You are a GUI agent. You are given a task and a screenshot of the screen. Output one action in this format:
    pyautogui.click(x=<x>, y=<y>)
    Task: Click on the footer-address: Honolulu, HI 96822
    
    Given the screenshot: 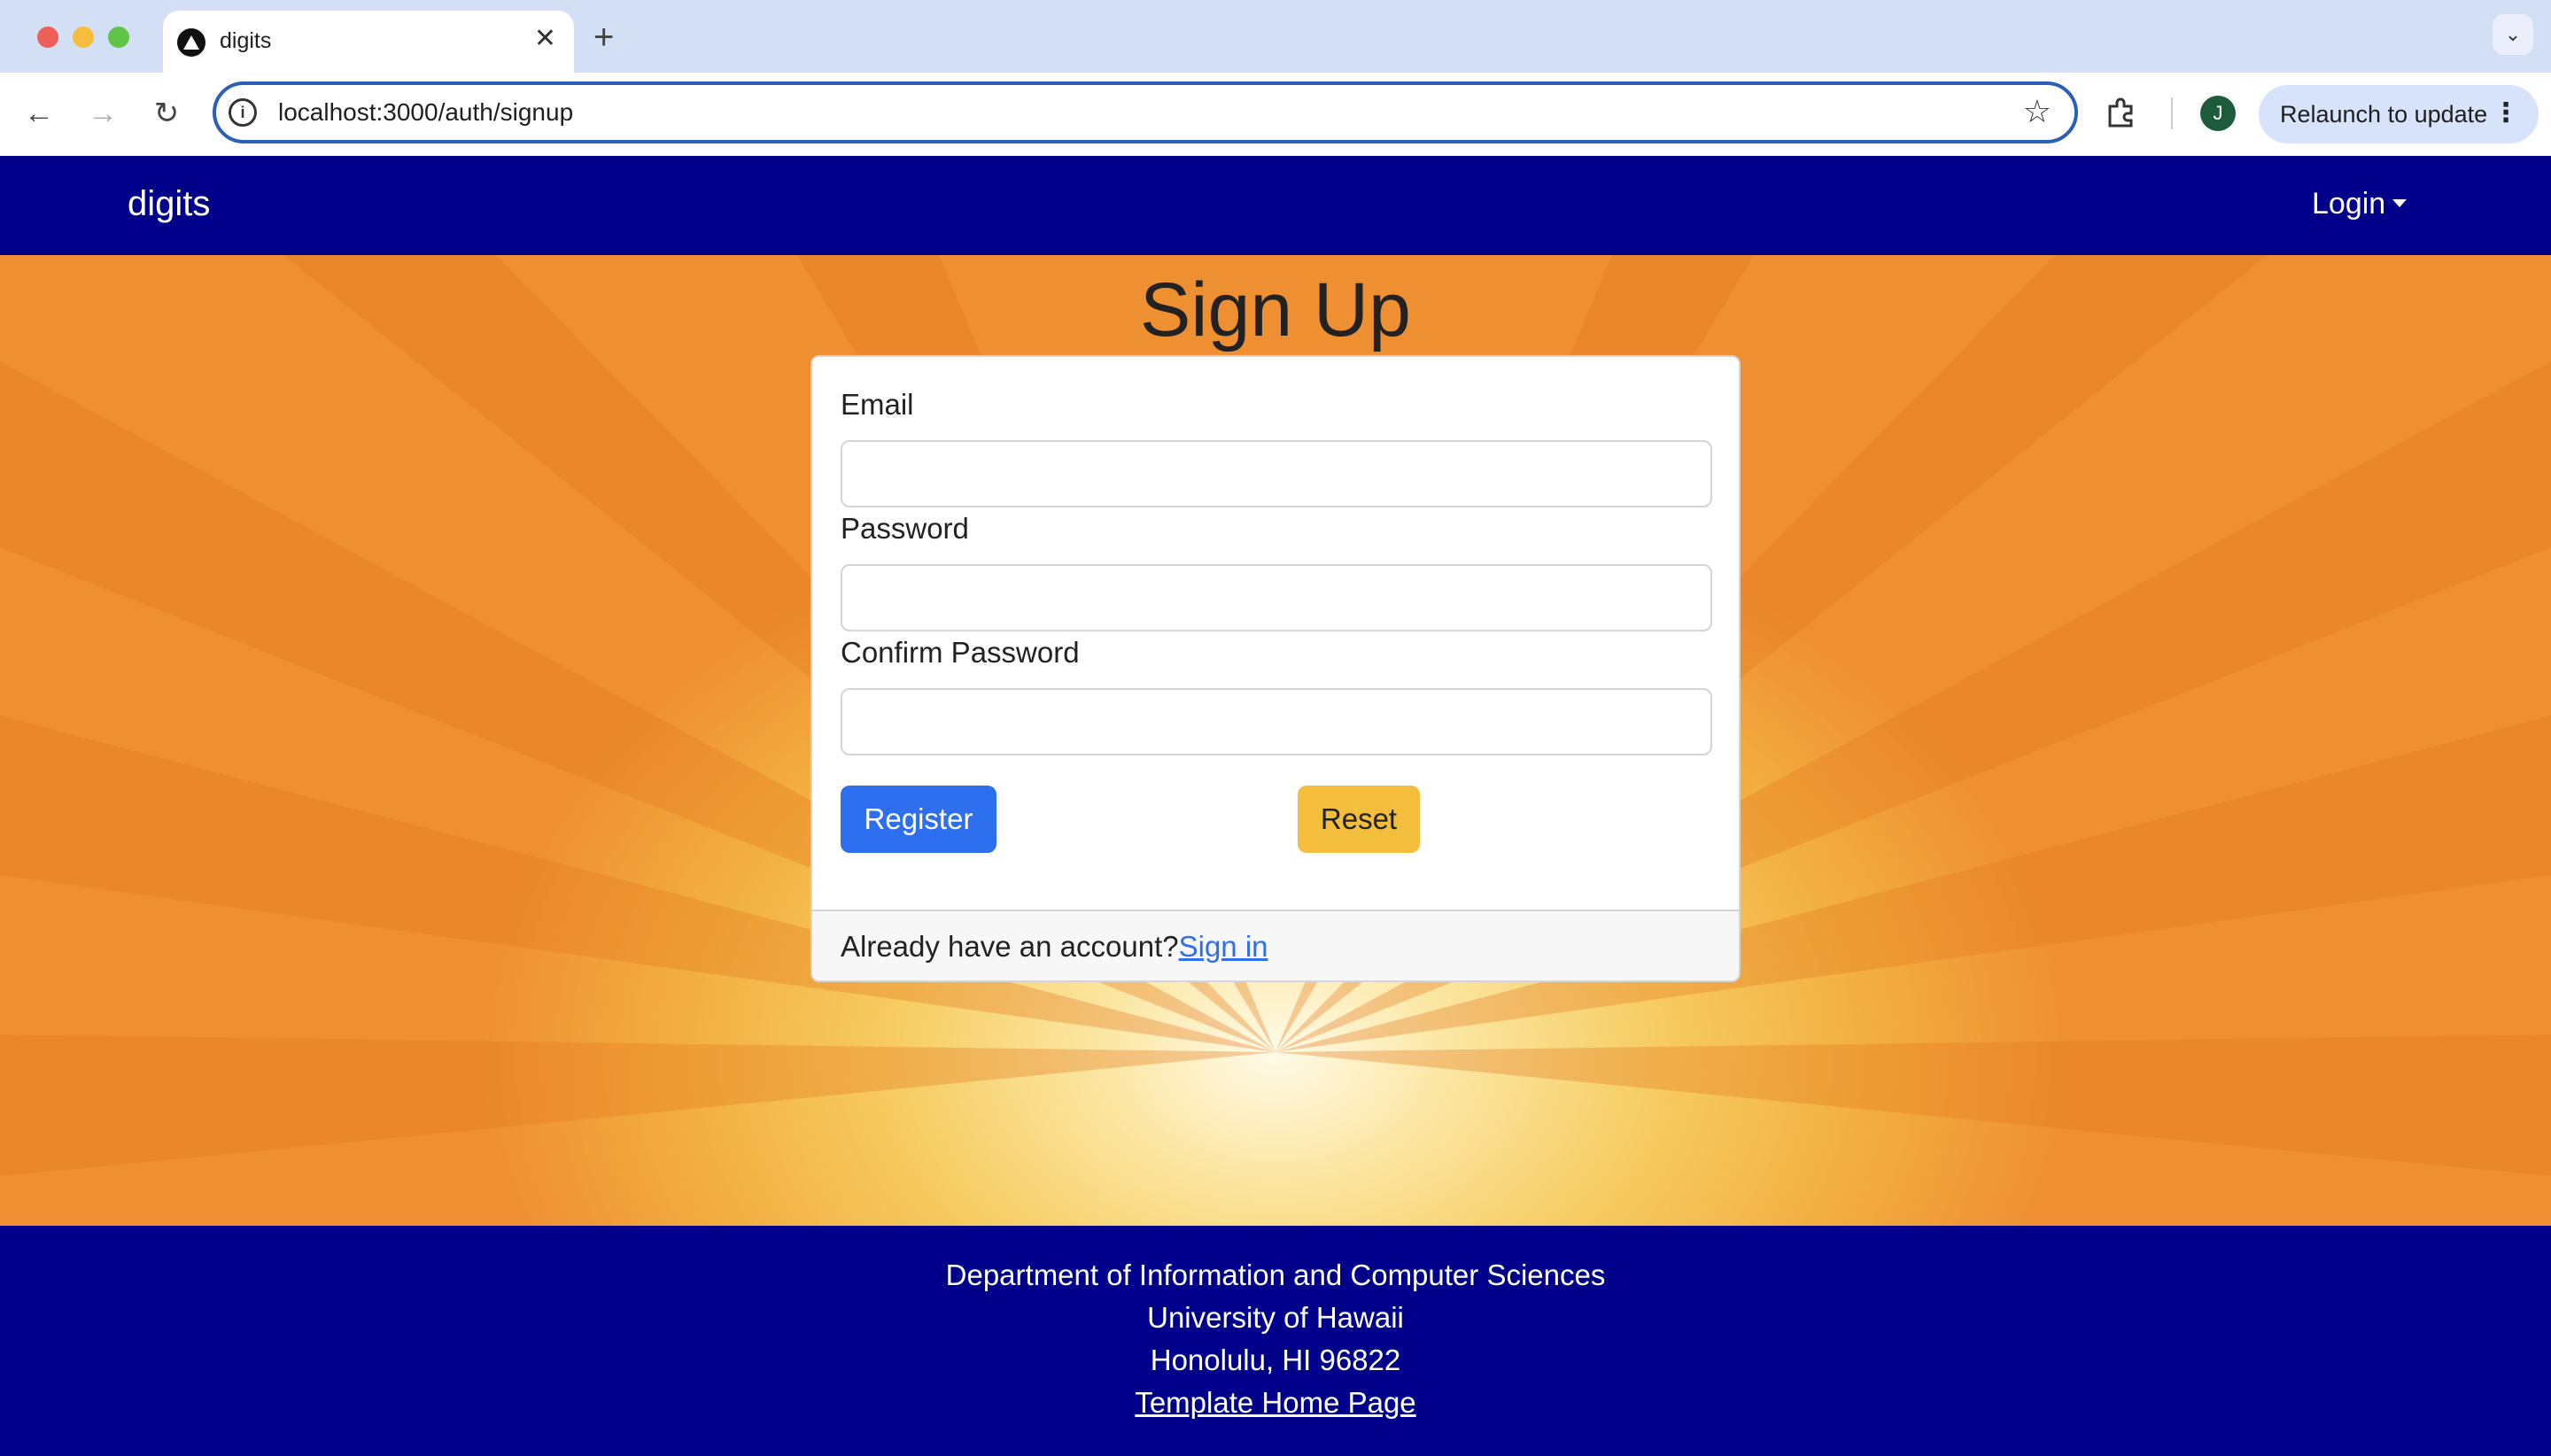 What is the action you would take?
    pyautogui.click(x=1275, y=1360)
    